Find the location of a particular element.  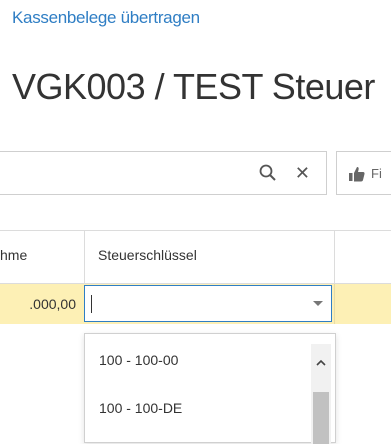

breadcrumb: Kassenbelege übertragen is located at coordinates (106, 18).